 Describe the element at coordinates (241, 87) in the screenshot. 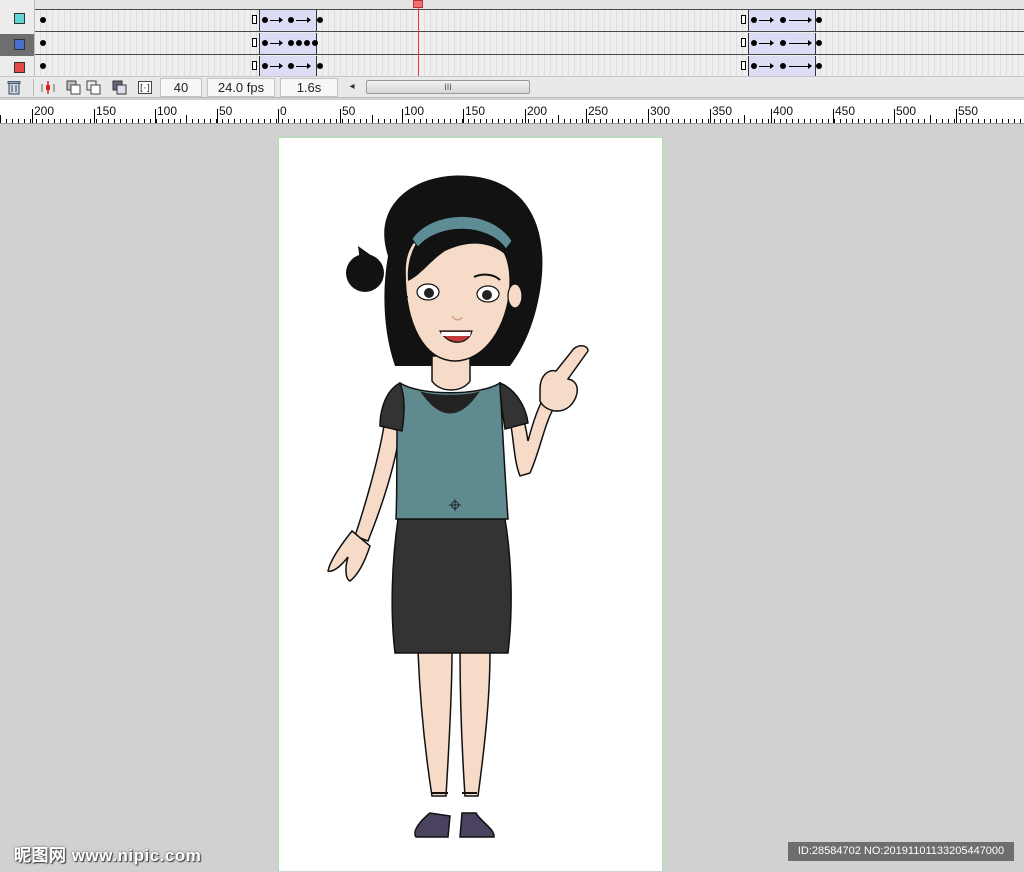

I see `frame-rate-field: 24.0 fps` at that location.